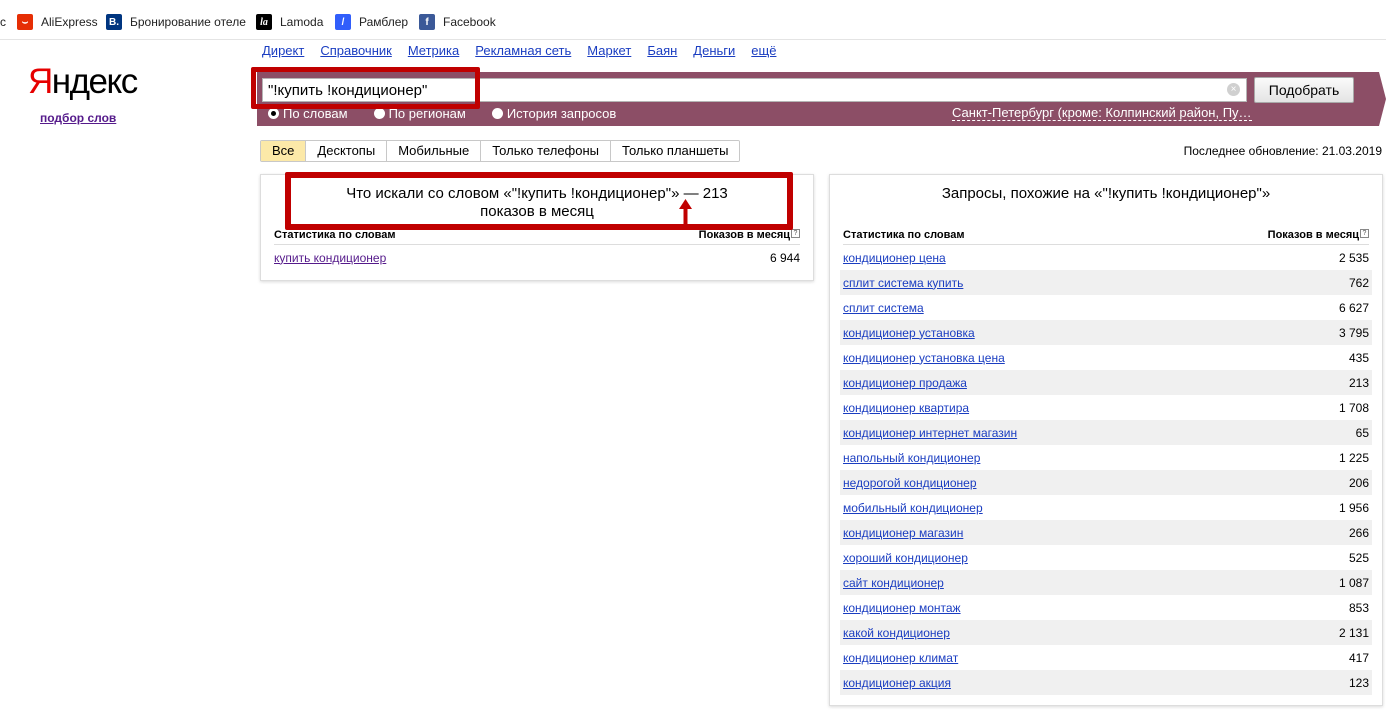 This screenshot has width=1386, height=713. I want to click on search-highlight-frame, so click(365, 88).